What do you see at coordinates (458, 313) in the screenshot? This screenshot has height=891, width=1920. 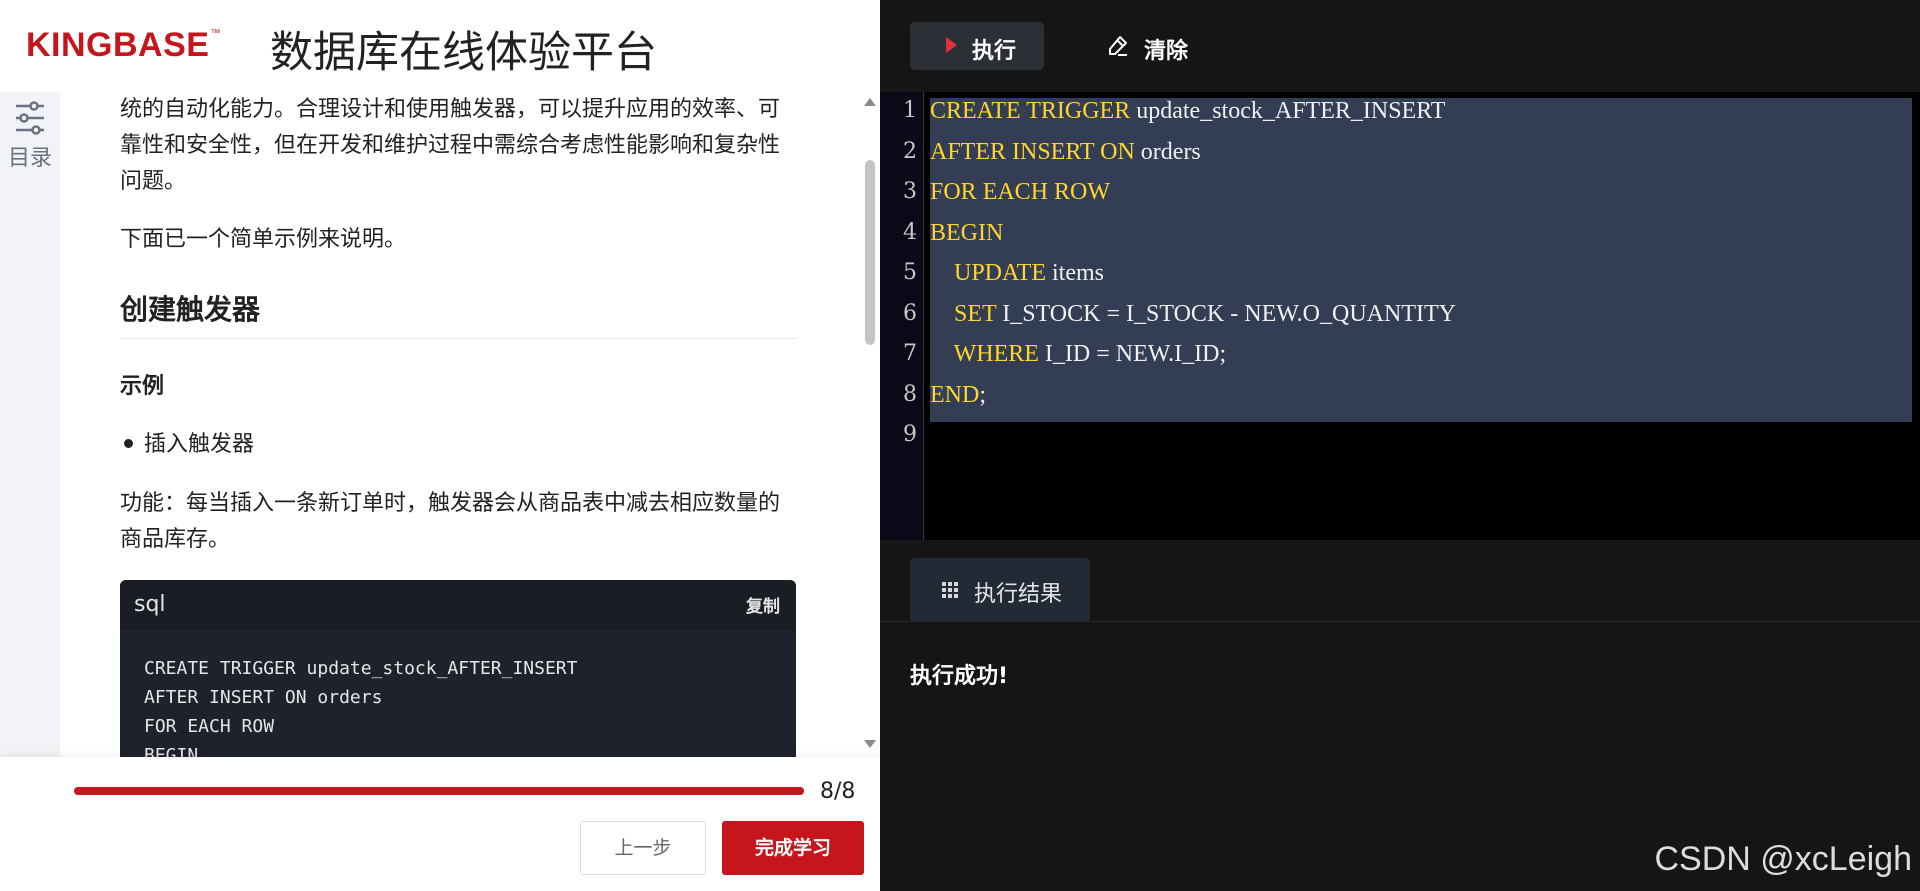 I see `section-heading-create-trigger: 创建触发器` at bounding box center [458, 313].